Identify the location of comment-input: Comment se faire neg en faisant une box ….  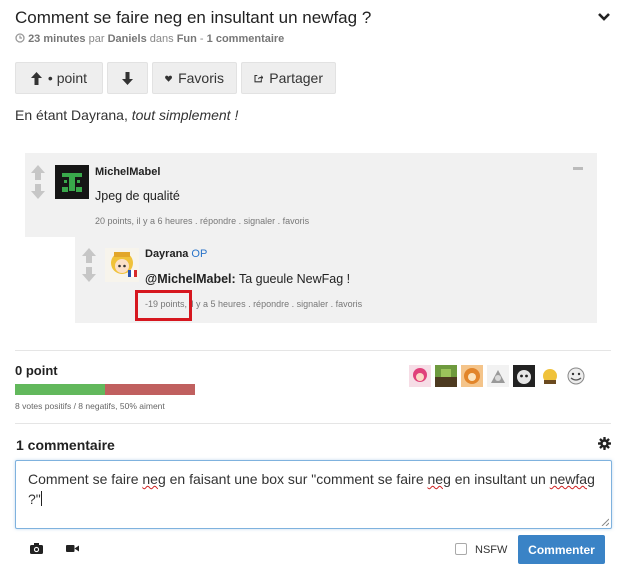
(313, 494).